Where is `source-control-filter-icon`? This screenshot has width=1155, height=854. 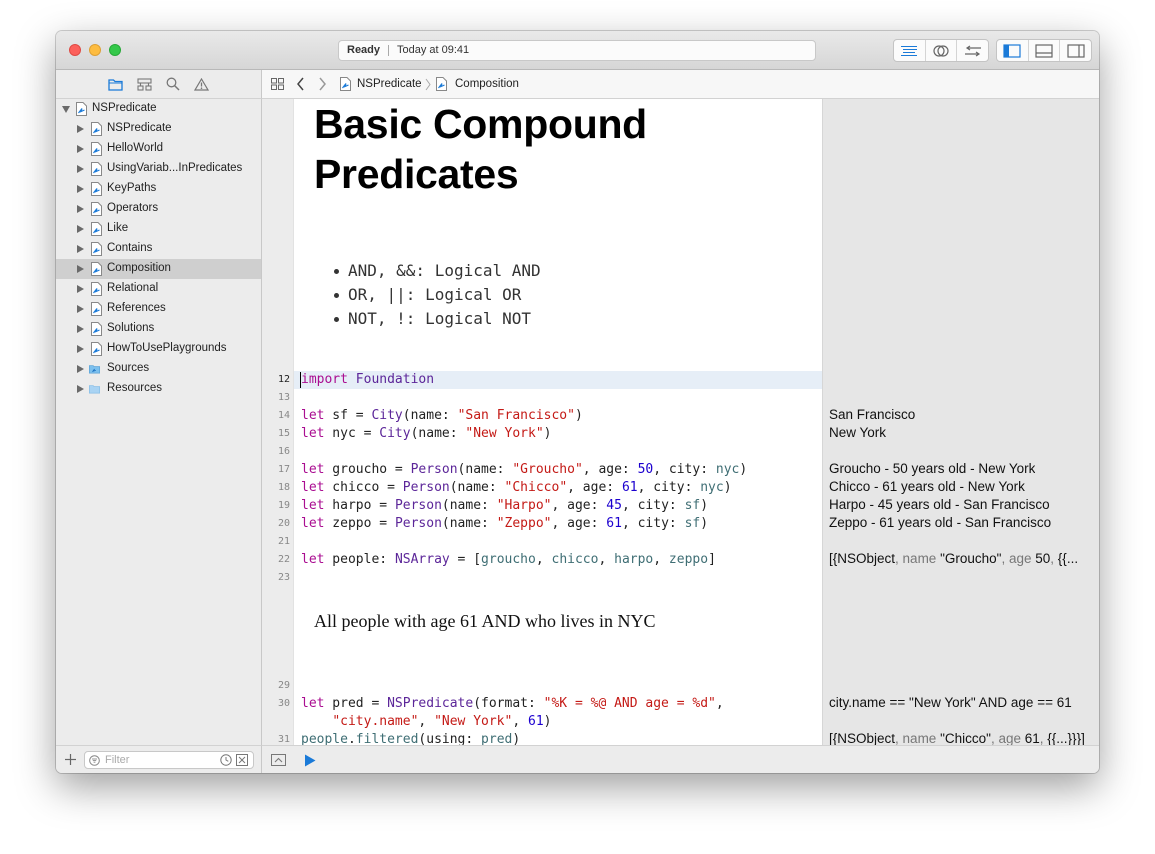
source-control-filter-icon is located at coordinates (242, 760).